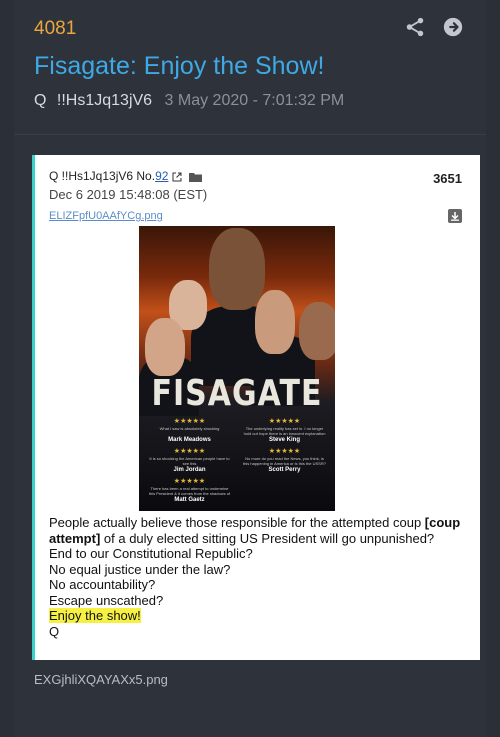 This screenshot has height=737, width=500. What do you see at coordinates (165, 347) in the screenshot?
I see `poster-face-left` at bounding box center [165, 347].